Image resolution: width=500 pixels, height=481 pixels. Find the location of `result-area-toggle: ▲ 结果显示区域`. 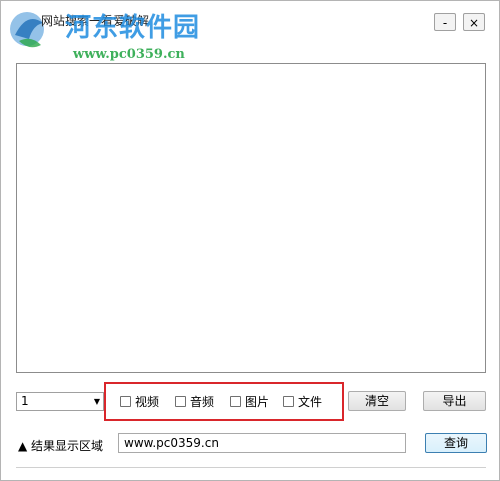

result-area-toggle: ▲ 结果显示区域 is located at coordinates (60, 445).